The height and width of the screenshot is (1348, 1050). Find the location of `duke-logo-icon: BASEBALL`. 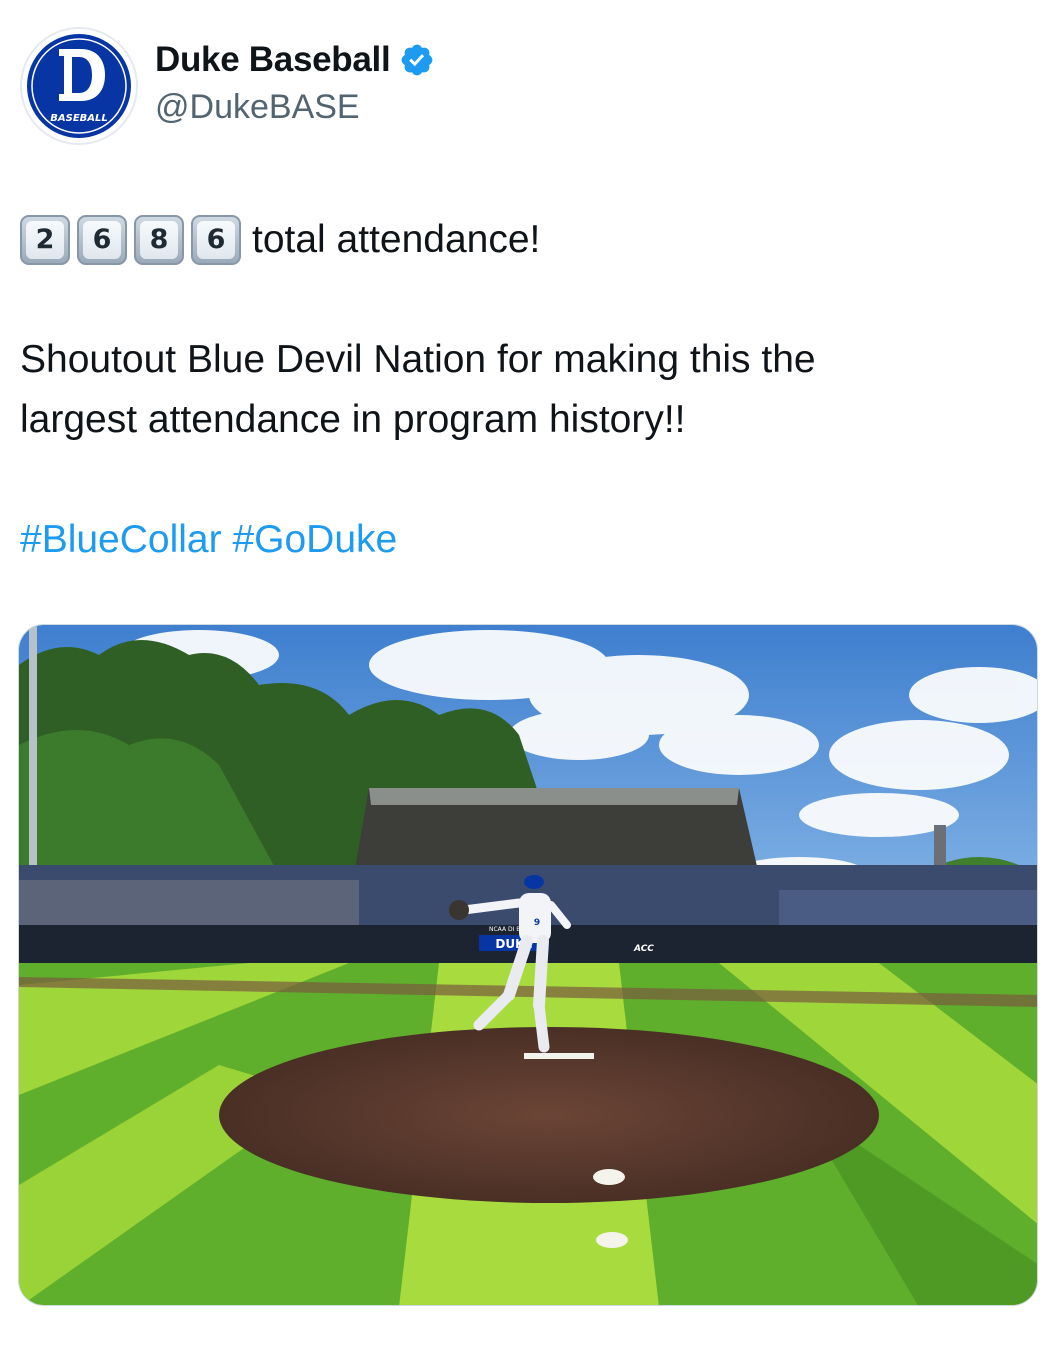

duke-logo-icon: BASEBALL is located at coordinates (79, 86).